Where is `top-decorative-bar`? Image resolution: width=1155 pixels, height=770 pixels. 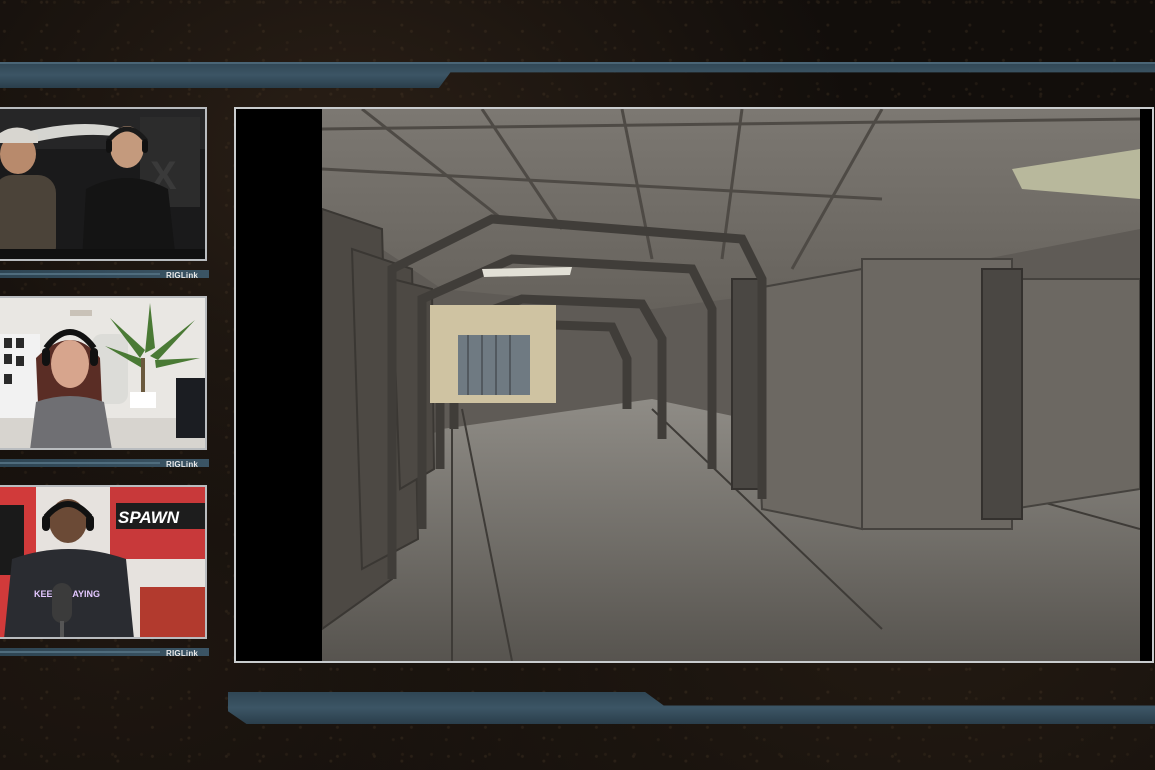 top-decorative-bar is located at coordinates (577, 75).